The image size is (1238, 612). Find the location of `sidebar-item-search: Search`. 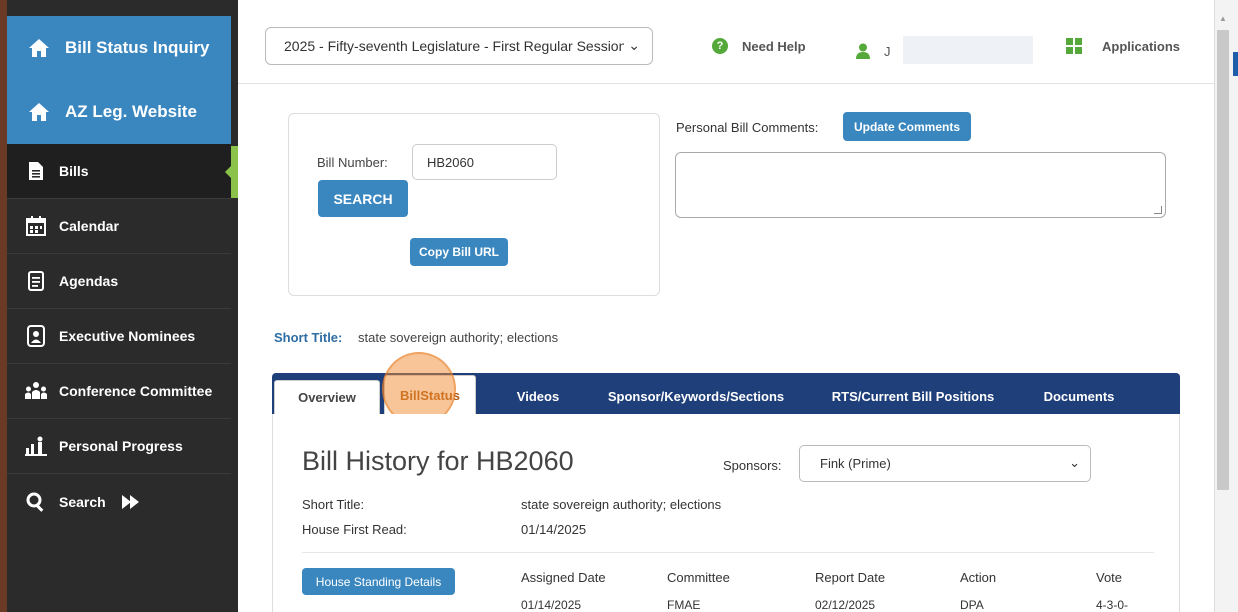

sidebar-item-search: Search is located at coordinates (119, 501).